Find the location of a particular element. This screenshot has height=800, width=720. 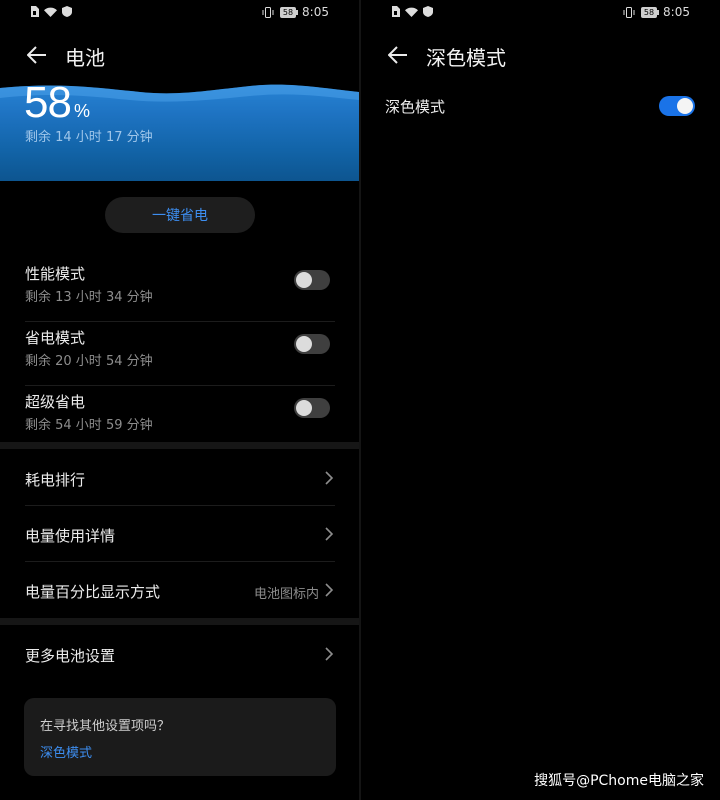

mode-title: 性能模式 is located at coordinates (55, 274).